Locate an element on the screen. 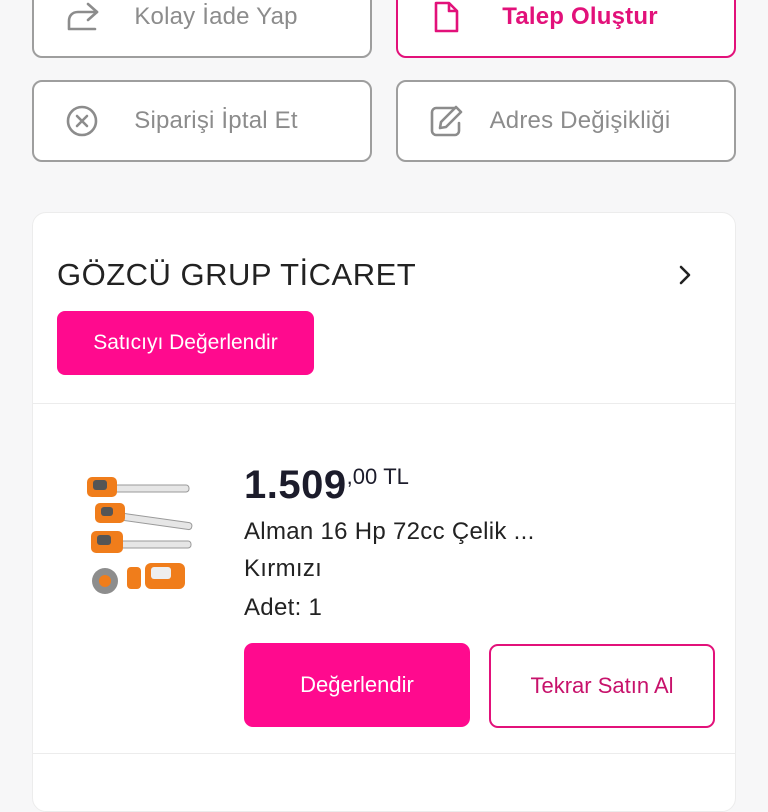  review-button: Değerlendir is located at coordinates (357, 685).